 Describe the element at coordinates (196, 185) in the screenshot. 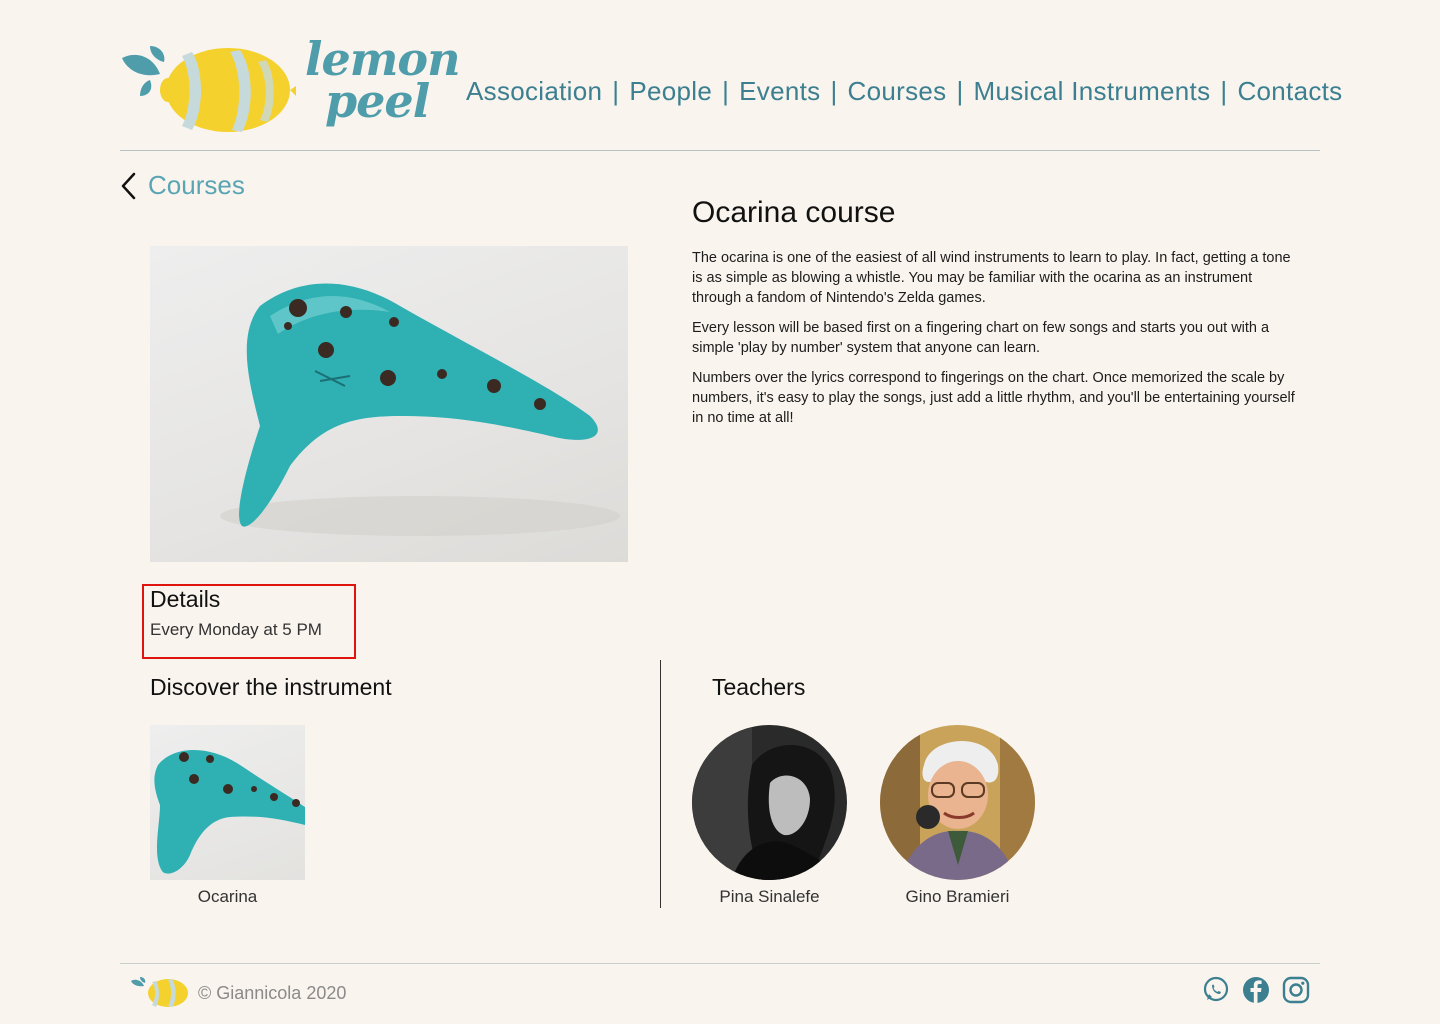

I see `back-link-label: Courses` at that location.